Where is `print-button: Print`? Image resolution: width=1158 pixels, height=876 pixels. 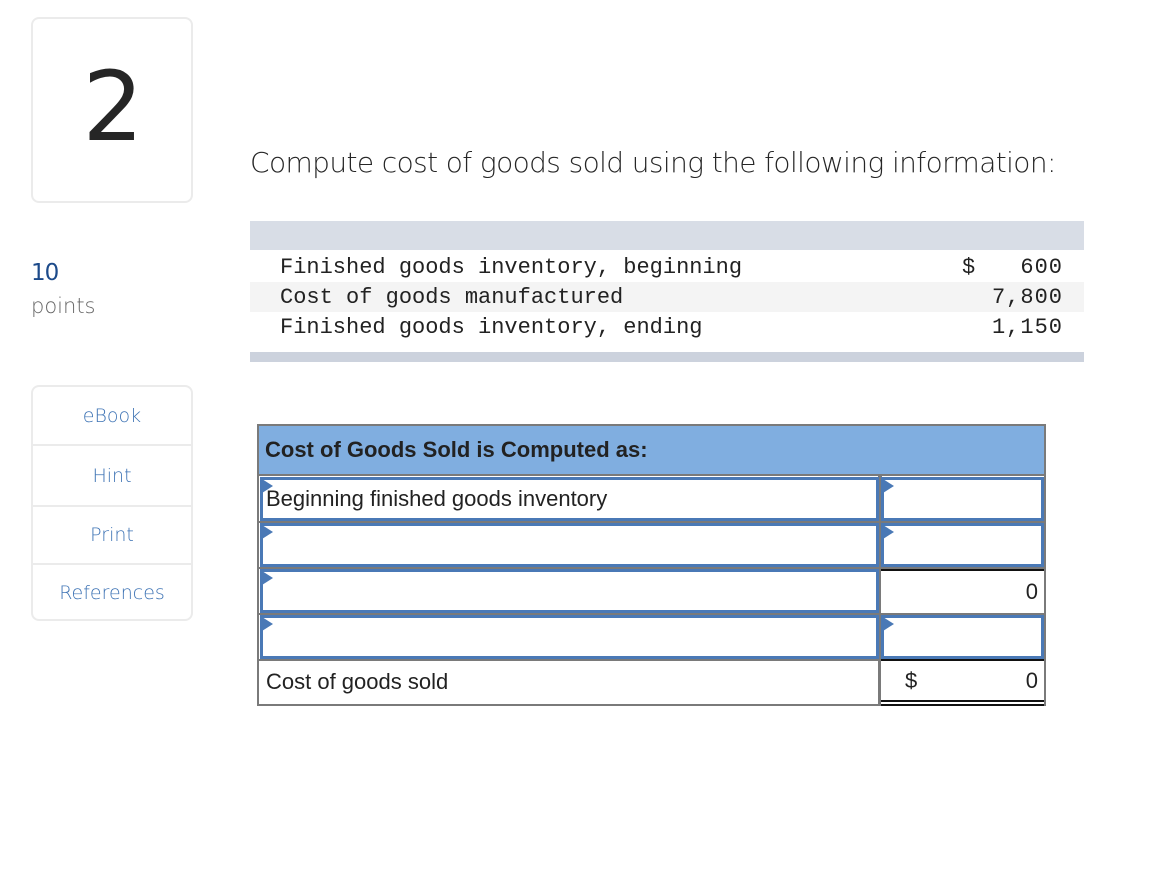 print-button: Print is located at coordinates (112, 536).